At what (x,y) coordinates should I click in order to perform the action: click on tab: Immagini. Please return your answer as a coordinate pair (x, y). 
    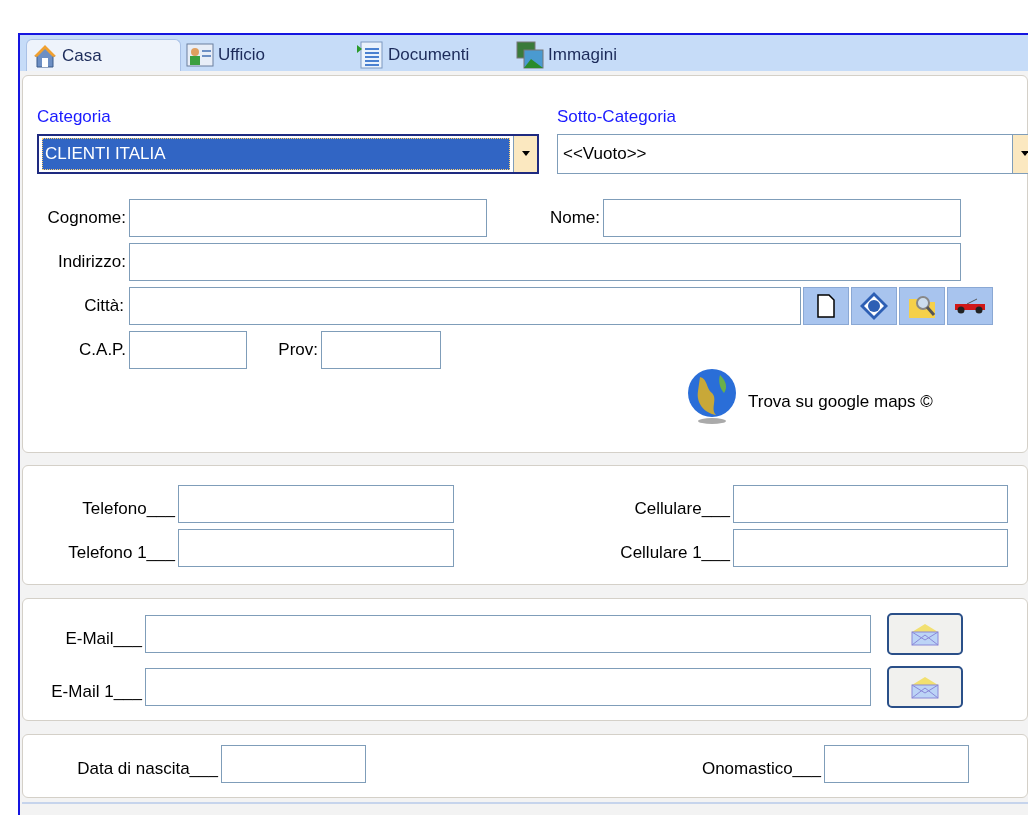
    Looking at the image, I should click on (586, 55).